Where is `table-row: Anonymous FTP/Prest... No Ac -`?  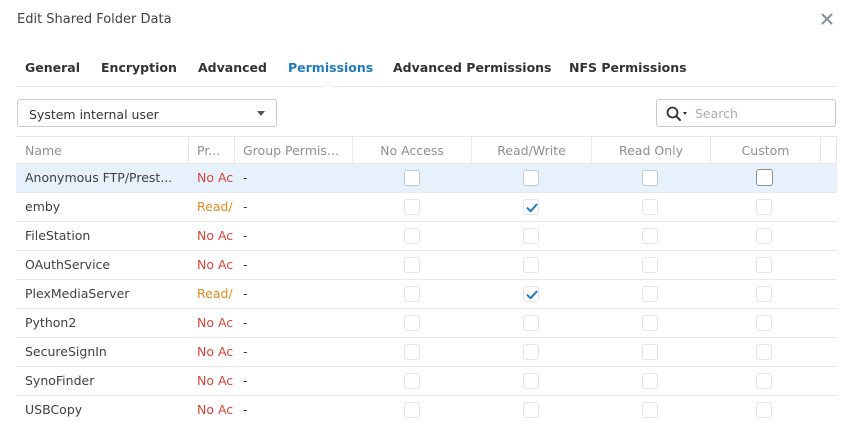
table-row: Anonymous FTP/Prest... No Ac - is located at coordinates (426, 178).